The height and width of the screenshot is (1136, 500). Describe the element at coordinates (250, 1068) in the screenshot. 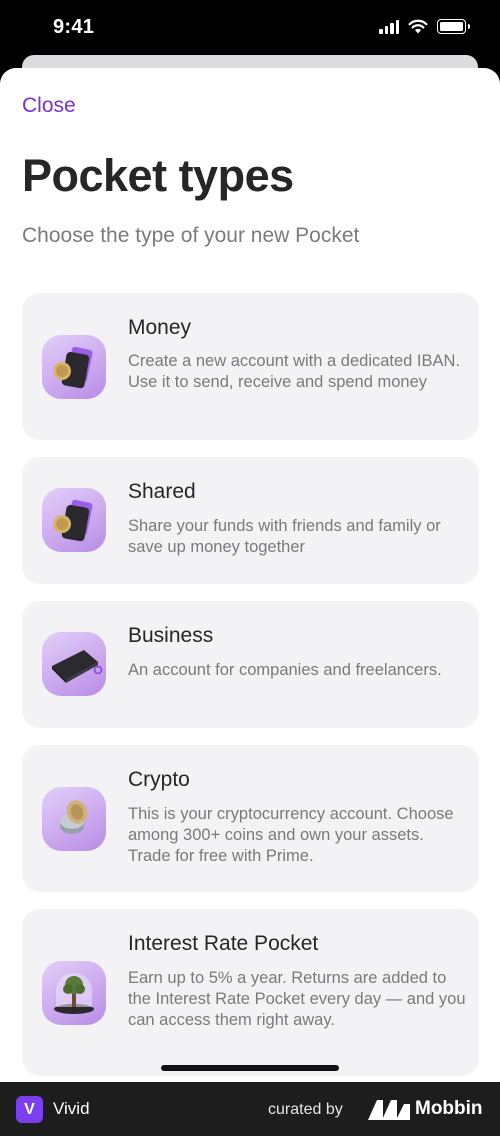

I see `home-indicator` at that location.